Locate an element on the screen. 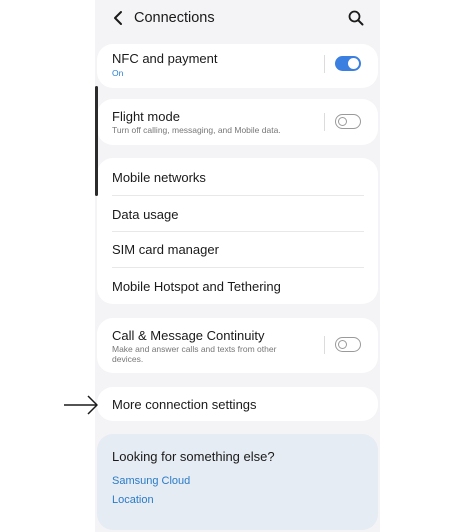 The image size is (474, 532). more-card: More connection settings is located at coordinates (237, 404).